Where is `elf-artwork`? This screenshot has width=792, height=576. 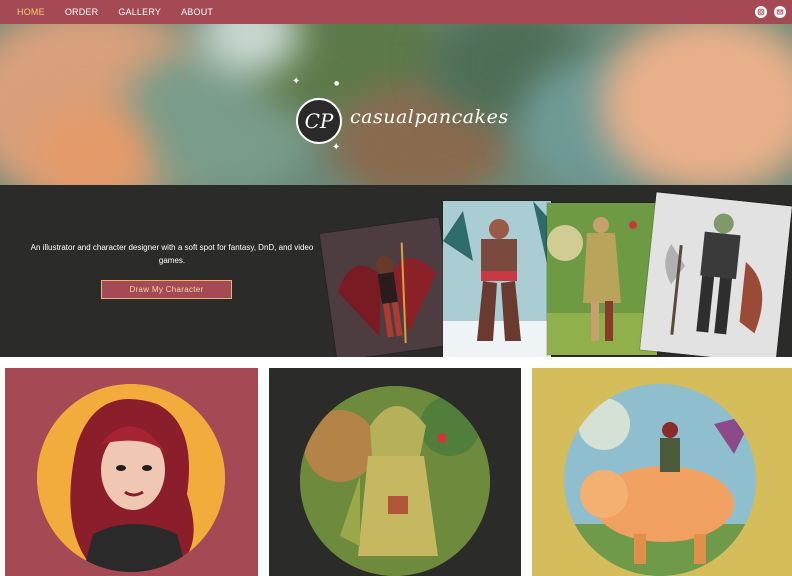
elf-artwork is located at coordinates (395, 481).